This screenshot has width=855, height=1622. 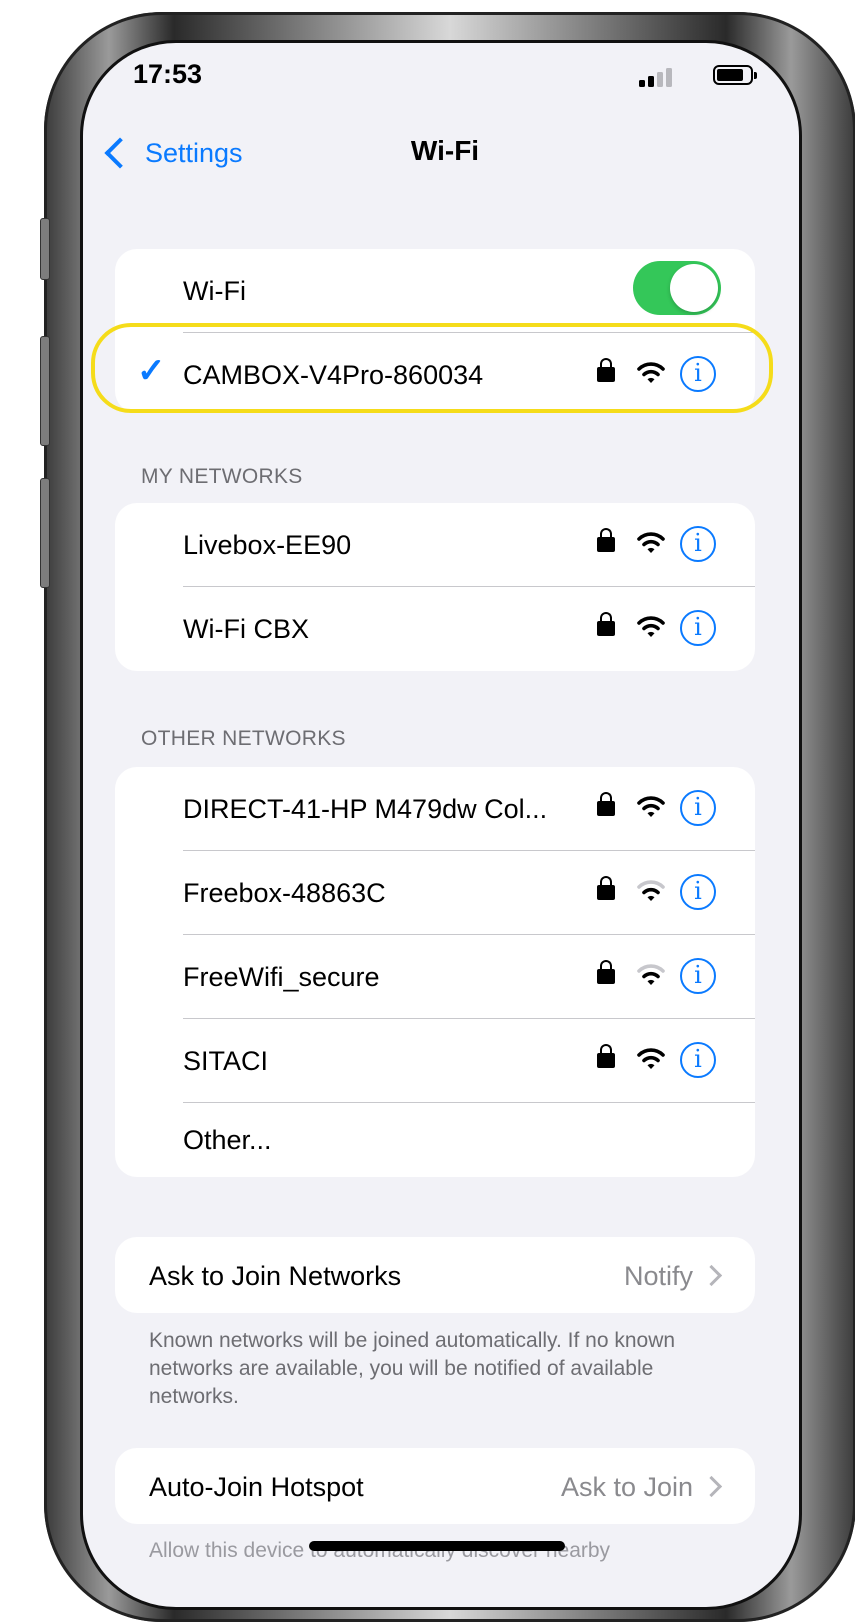 I want to click on page-title: Wi-Fi, so click(x=445, y=150).